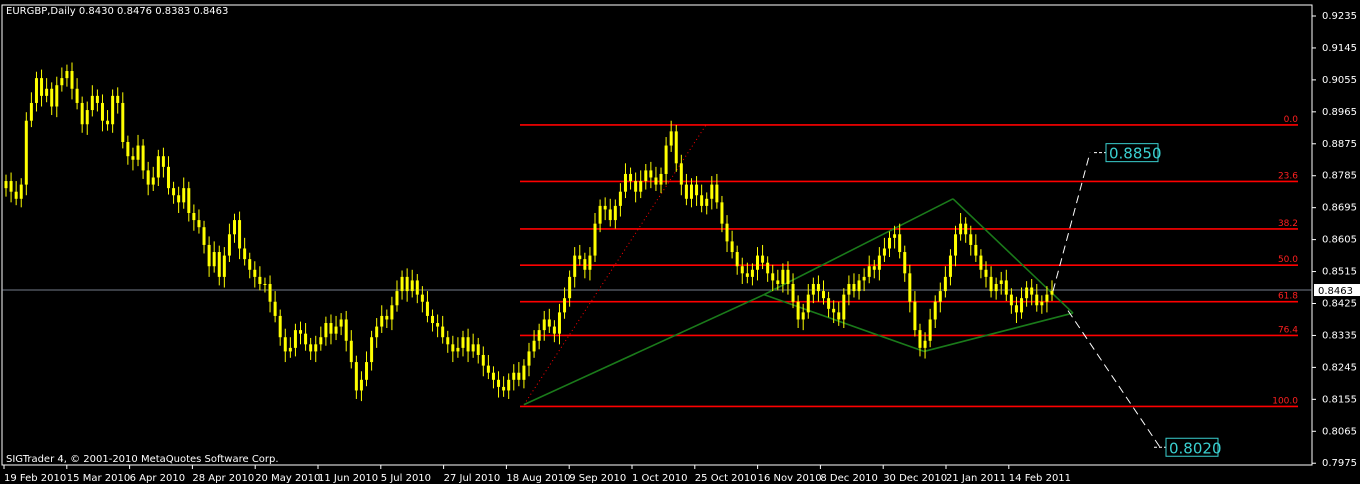 The width and height of the screenshot is (1360, 484). I want to click on y-tick-label: 0.8605, so click(1339, 240).